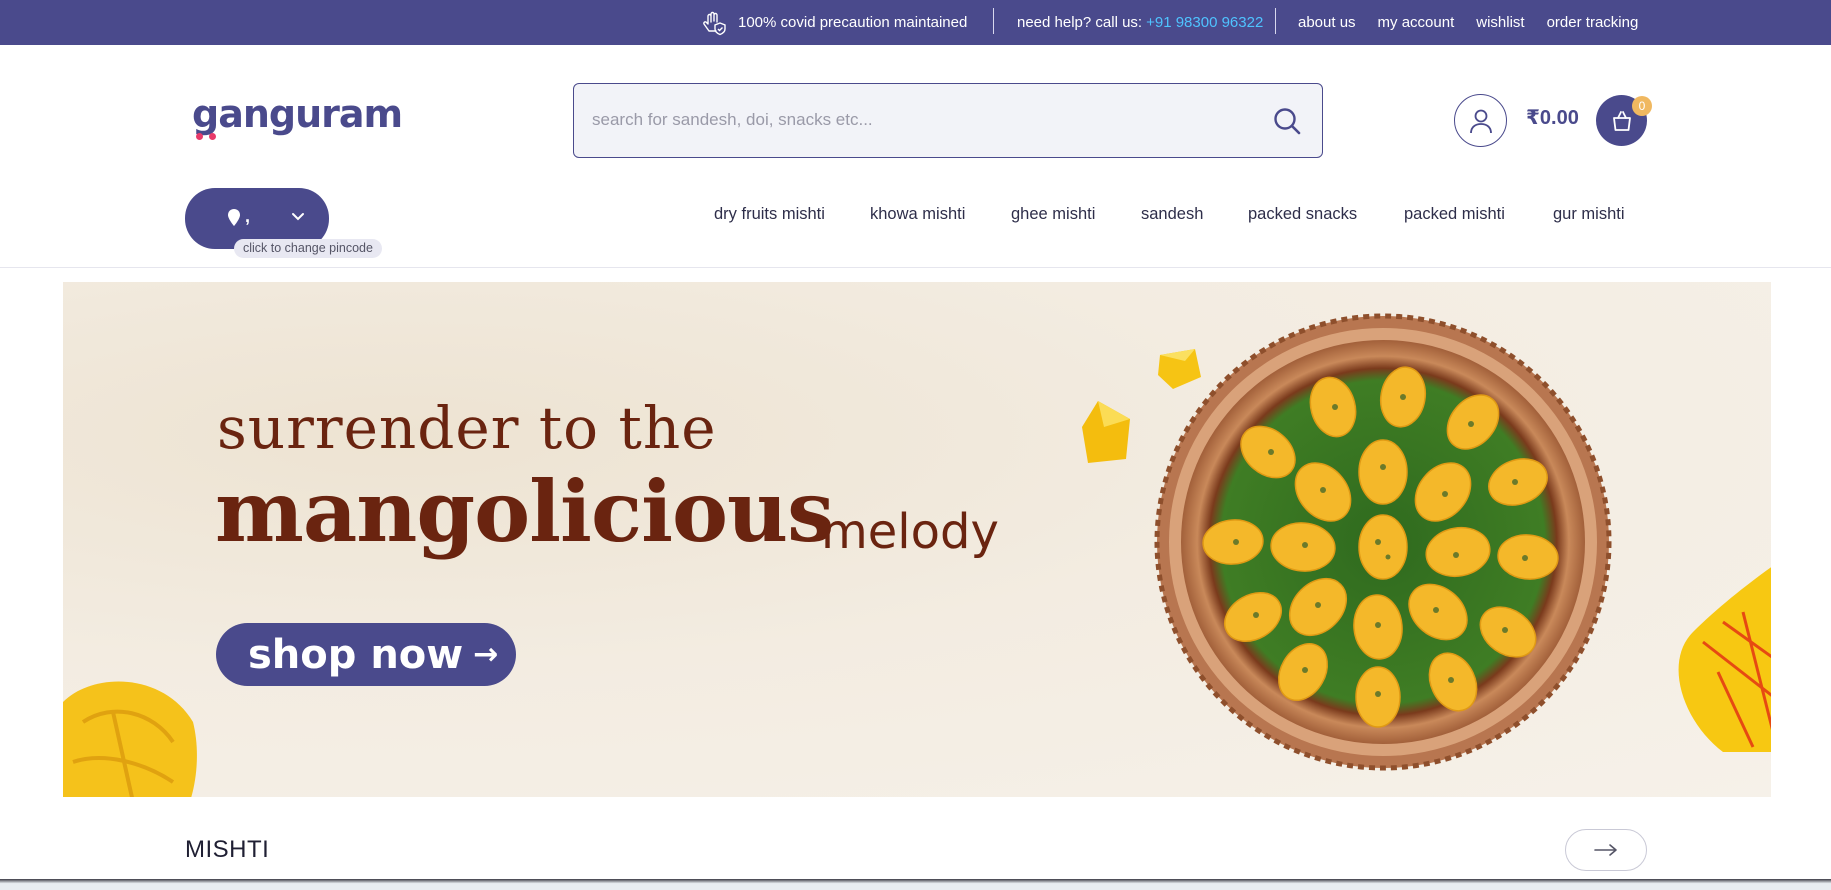  Describe the element at coordinates (1172, 214) in the screenshot. I see `nav-item-sandesh: sandesh` at that location.